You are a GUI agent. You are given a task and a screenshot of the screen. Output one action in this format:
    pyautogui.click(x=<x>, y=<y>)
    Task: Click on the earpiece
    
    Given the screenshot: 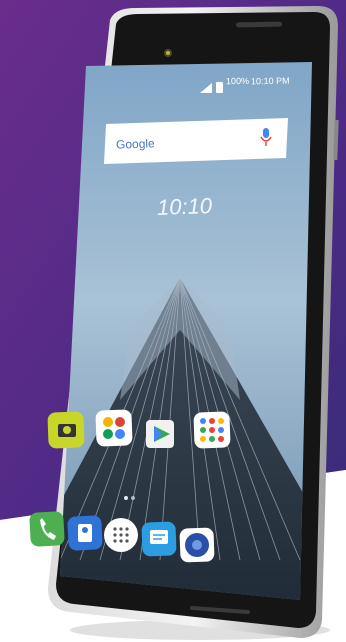 What is the action you would take?
    pyautogui.click(x=259, y=24)
    